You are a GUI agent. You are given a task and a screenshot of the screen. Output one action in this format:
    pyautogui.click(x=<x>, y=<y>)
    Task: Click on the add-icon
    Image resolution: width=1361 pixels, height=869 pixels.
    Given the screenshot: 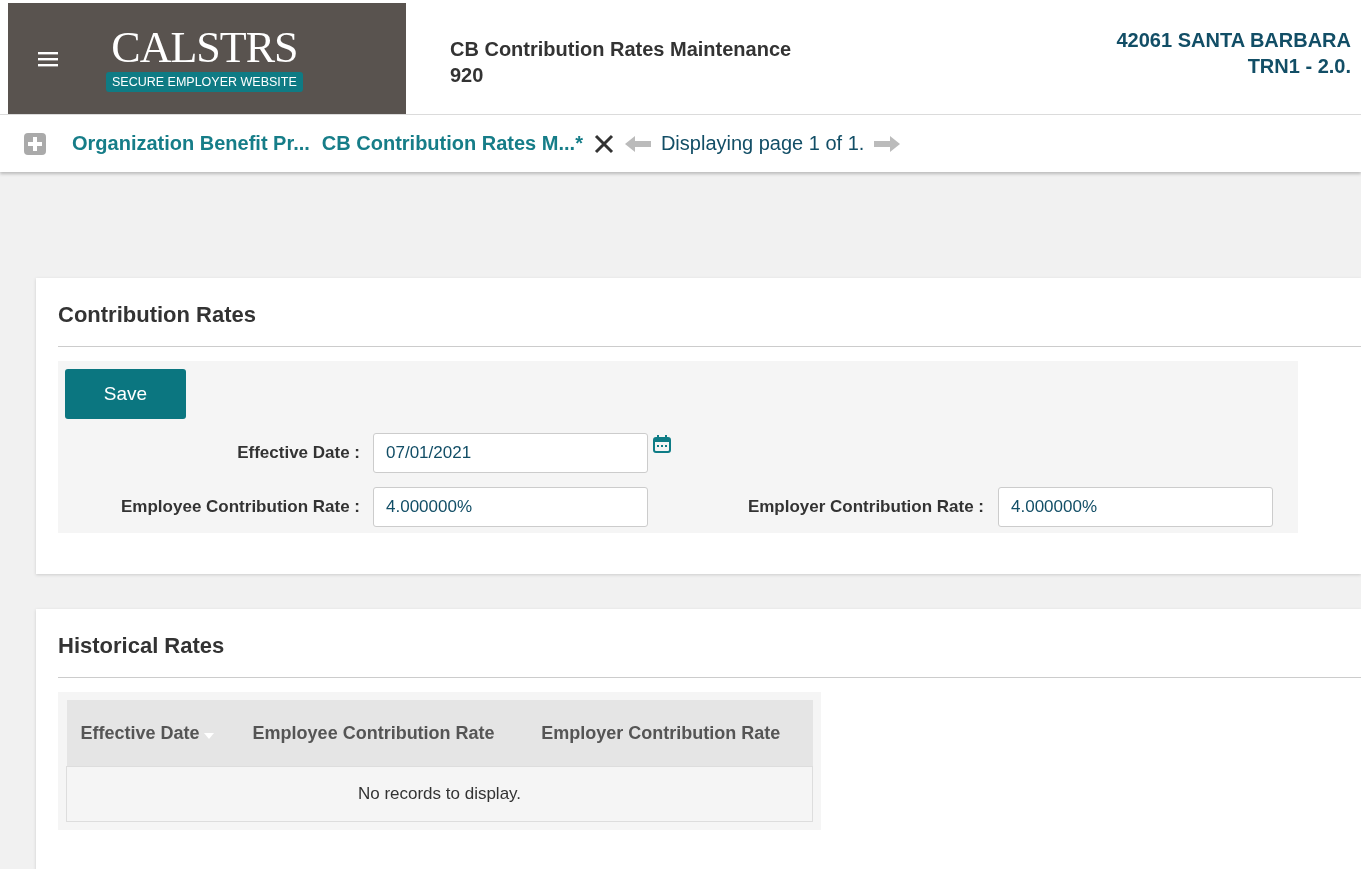 What is the action you would take?
    pyautogui.click(x=35, y=143)
    